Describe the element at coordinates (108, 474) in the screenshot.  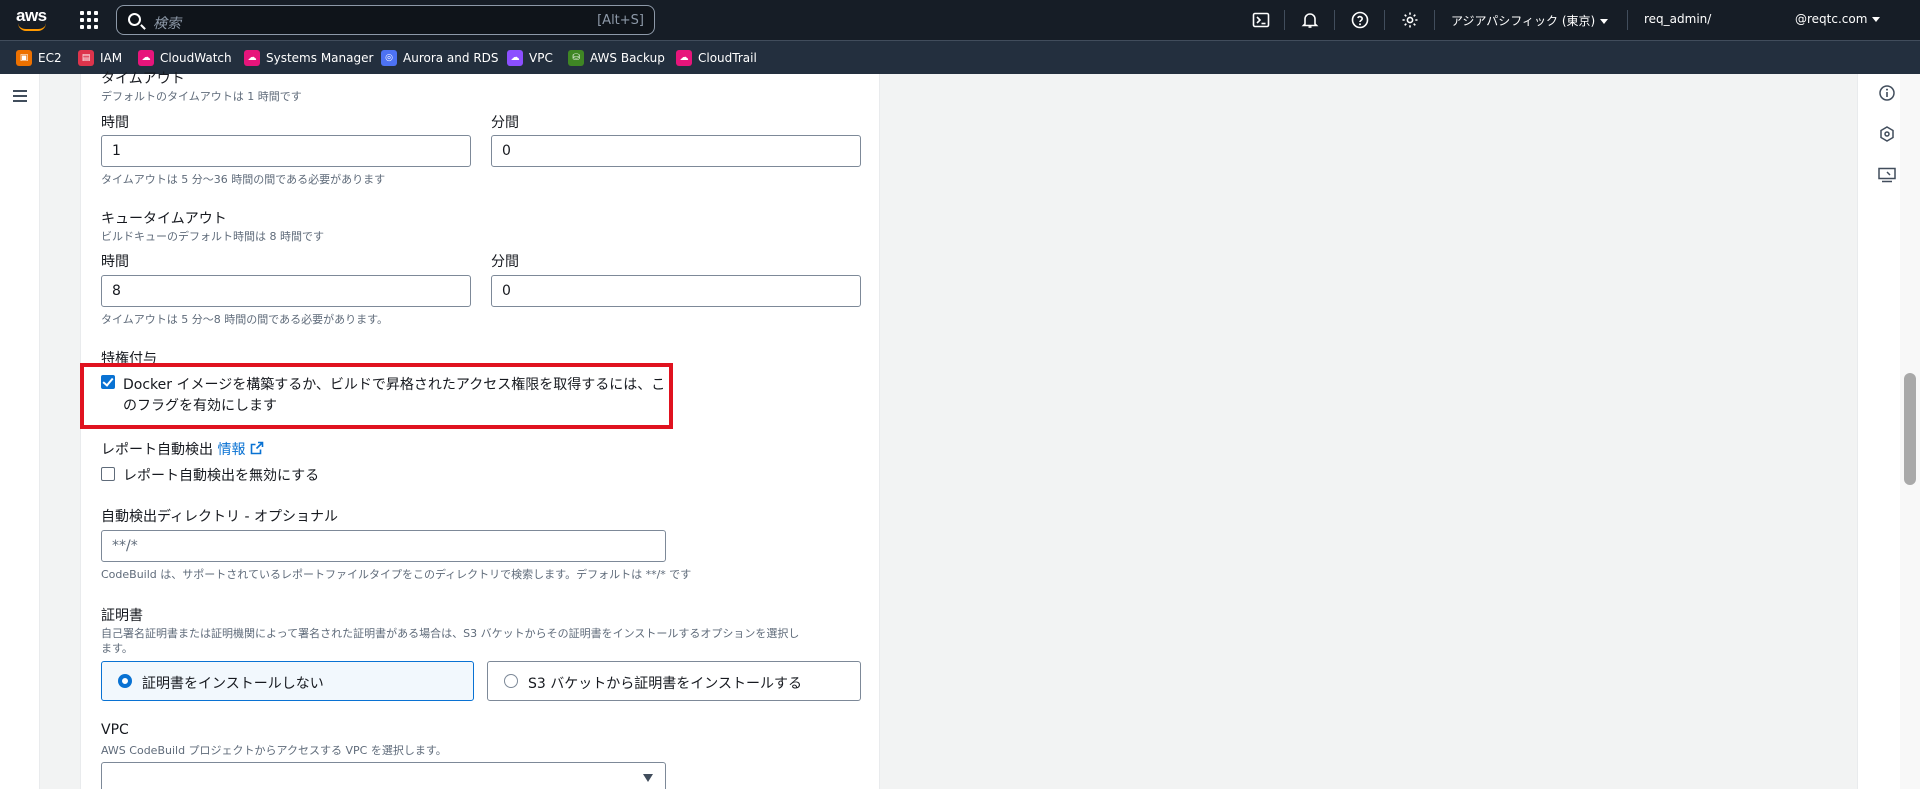
I see `disable-report-autodiscover-checkbox` at that location.